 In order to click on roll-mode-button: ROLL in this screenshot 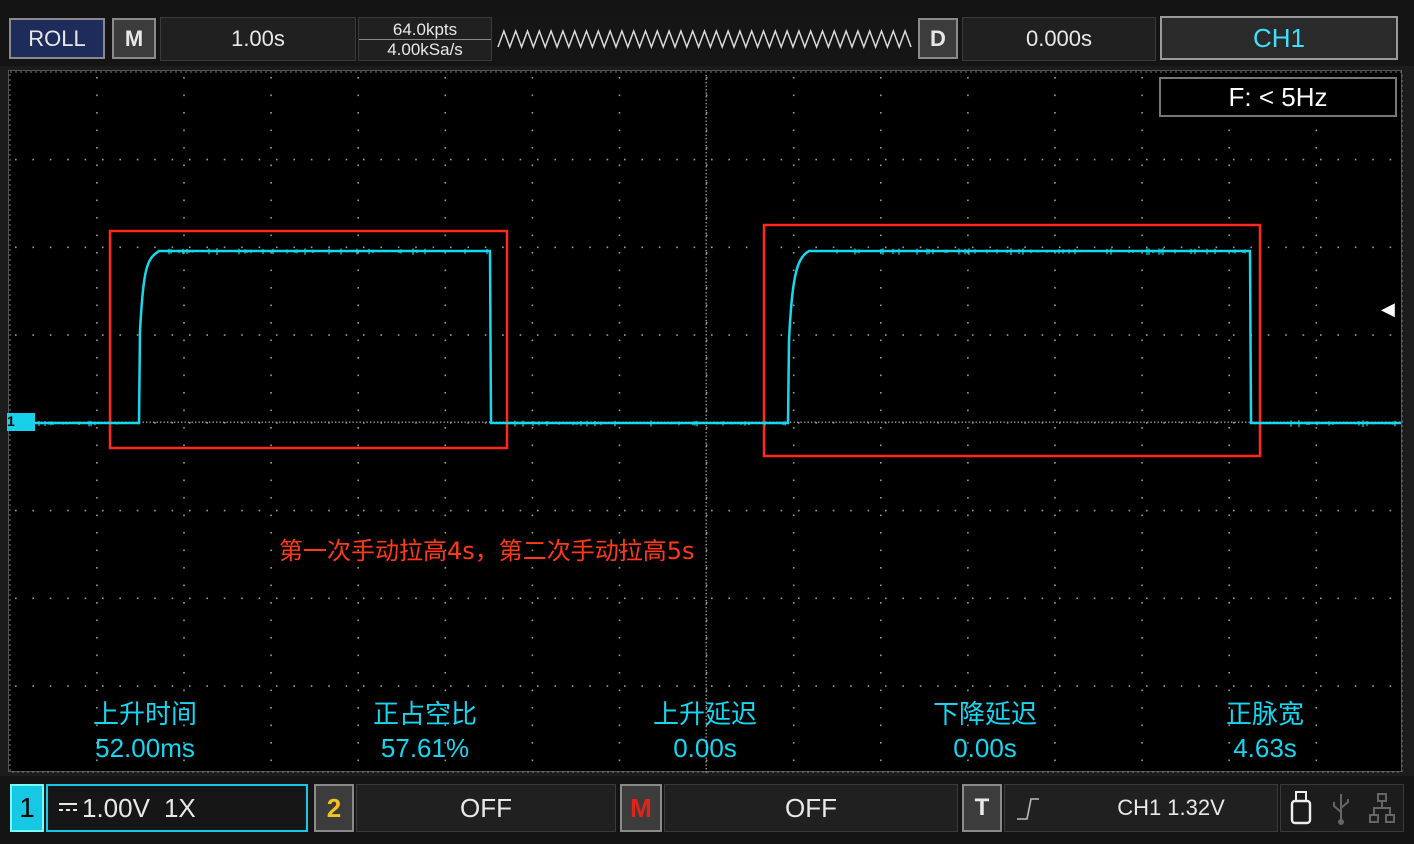, I will do `click(57, 38)`.